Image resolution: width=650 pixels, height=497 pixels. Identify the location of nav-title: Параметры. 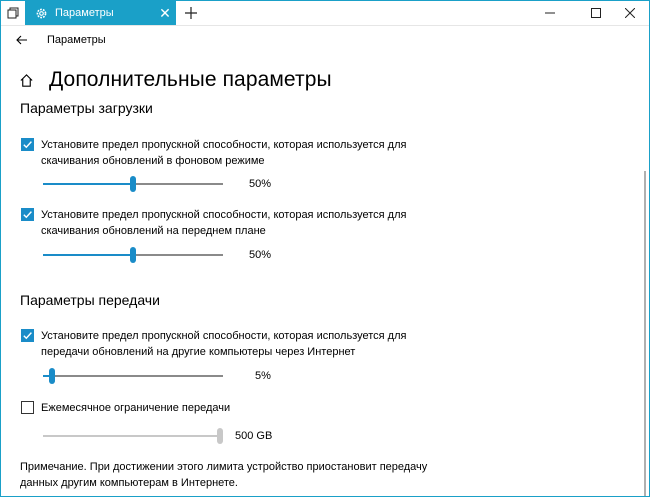
(76, 40).